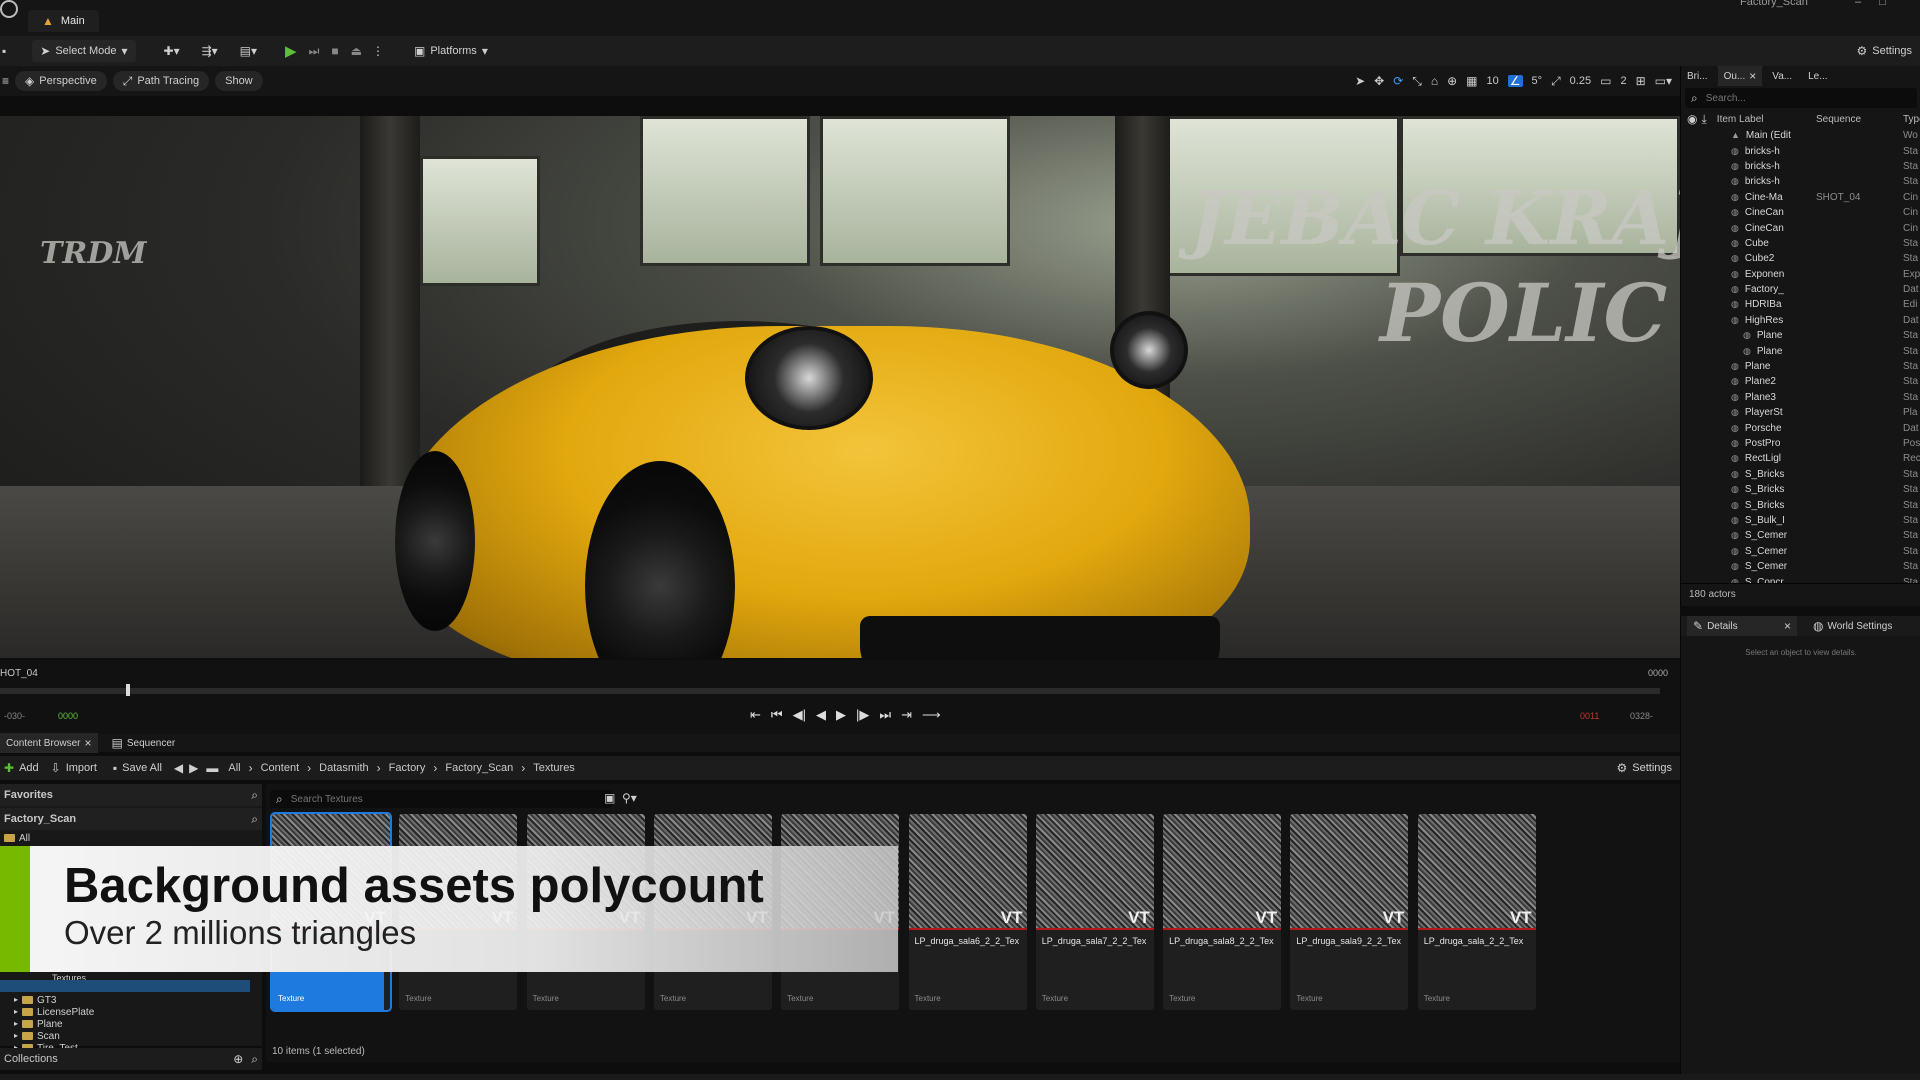 The width and height of the screenshot is (1920, 1080). Describe the element at coordinates (378, 51) in the screenshot. I see `more-options-icon: ⋮` at that location.